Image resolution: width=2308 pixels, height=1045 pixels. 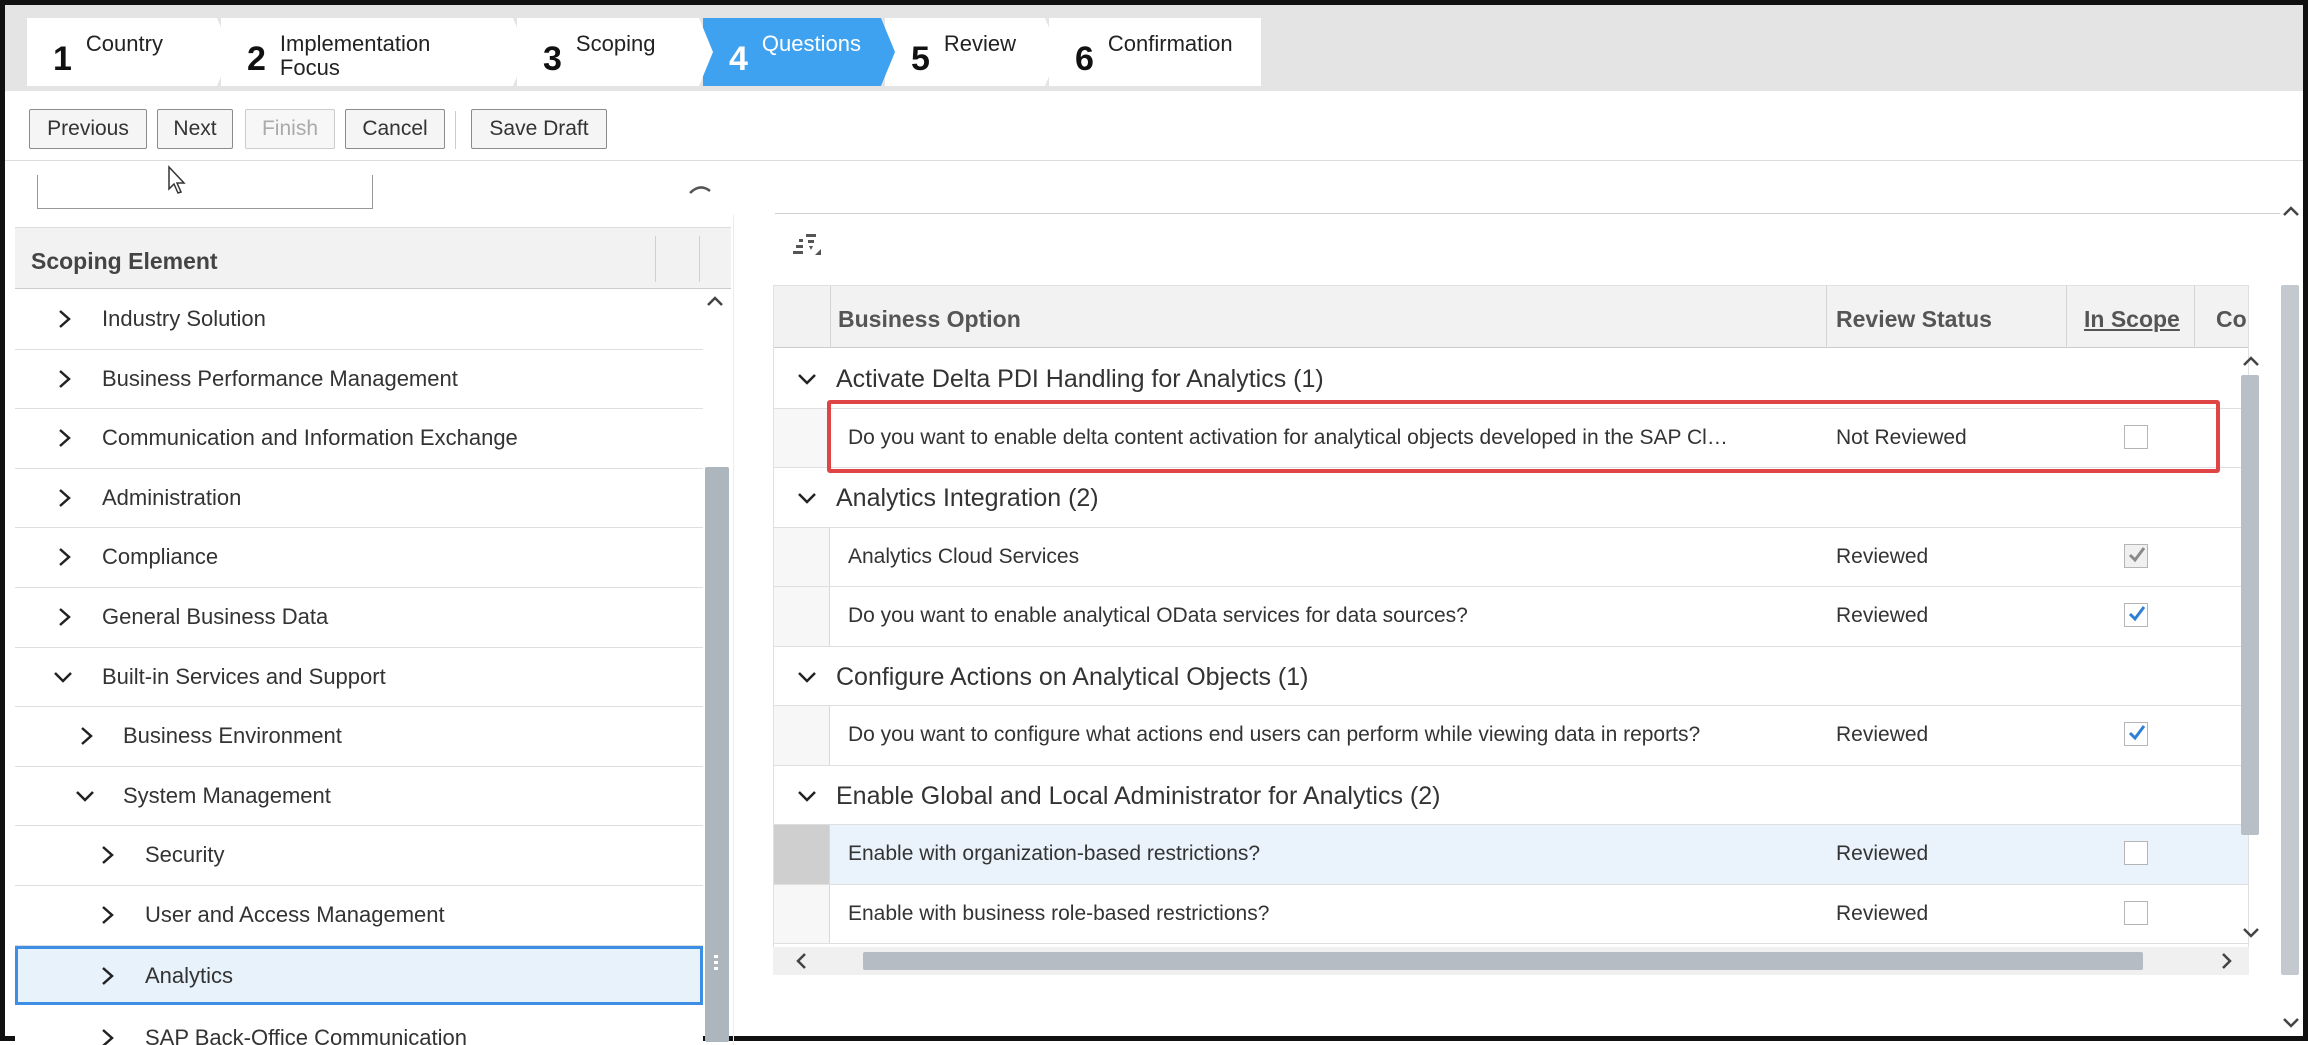 I want to click on column-header-business-option: Business Option, so click(x=929, y=319).